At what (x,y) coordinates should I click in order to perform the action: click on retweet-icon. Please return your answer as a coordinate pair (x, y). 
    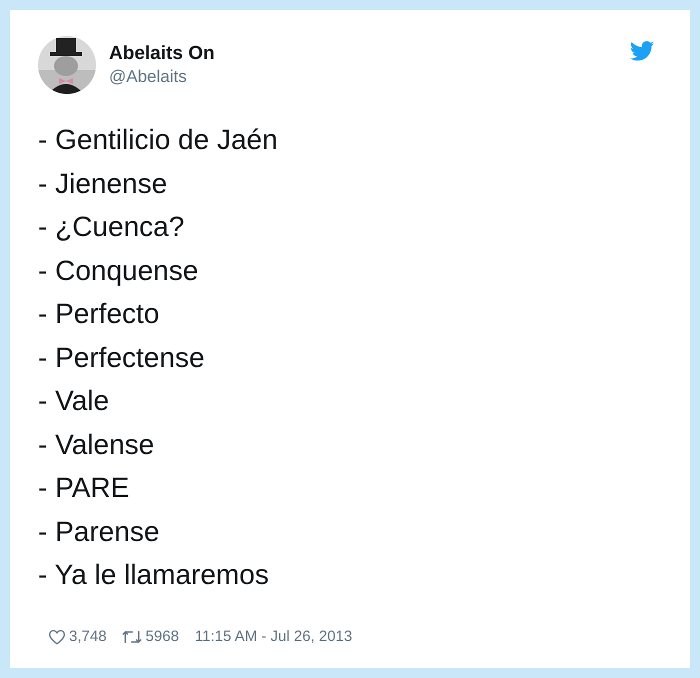
    Looking at the image, I should click on (132, 636).